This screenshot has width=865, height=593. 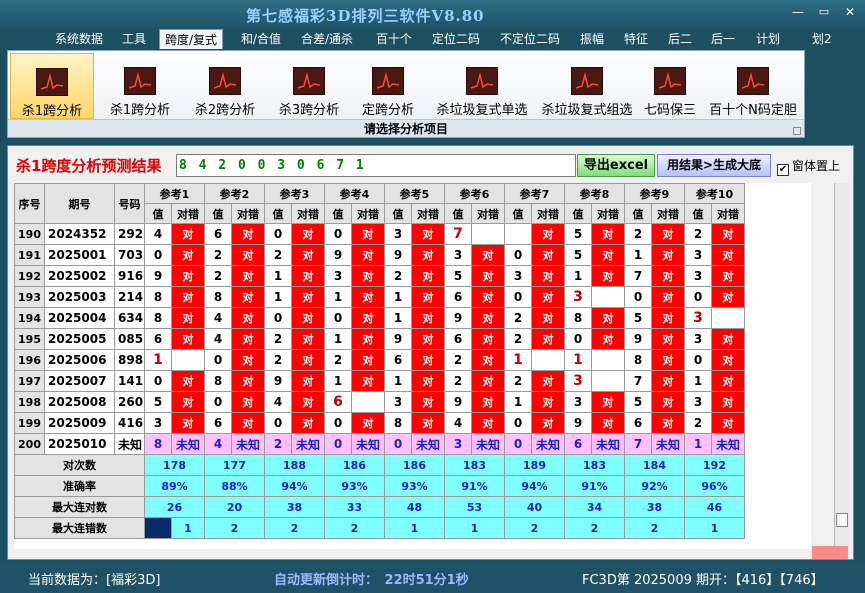 I want to click on menu-item-5: 百十个, so click(x=394, y=39).